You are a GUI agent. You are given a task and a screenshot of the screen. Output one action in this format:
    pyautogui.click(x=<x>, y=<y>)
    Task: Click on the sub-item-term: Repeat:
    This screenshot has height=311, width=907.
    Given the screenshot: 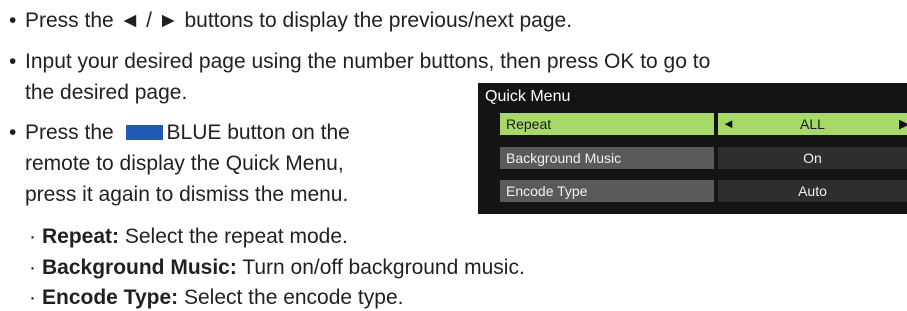 What is the action you would take?
    pyautogui.click(x=81, y=236)
    